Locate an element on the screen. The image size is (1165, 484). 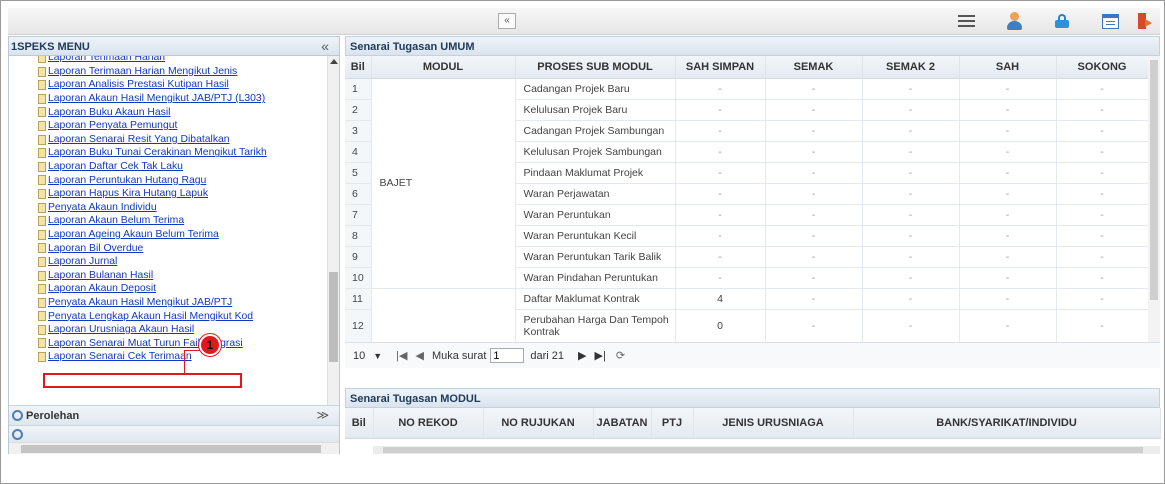
document-icon is located at coordinates (42, 261).